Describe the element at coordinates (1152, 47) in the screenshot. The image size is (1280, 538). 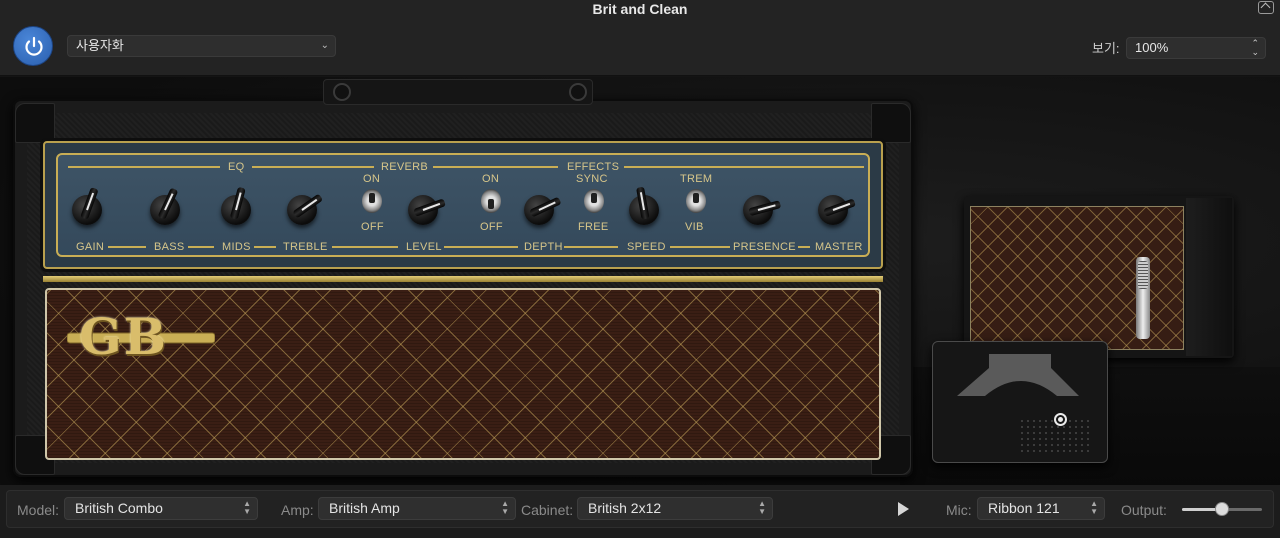
I see `zoom-value: 100%` at that location.